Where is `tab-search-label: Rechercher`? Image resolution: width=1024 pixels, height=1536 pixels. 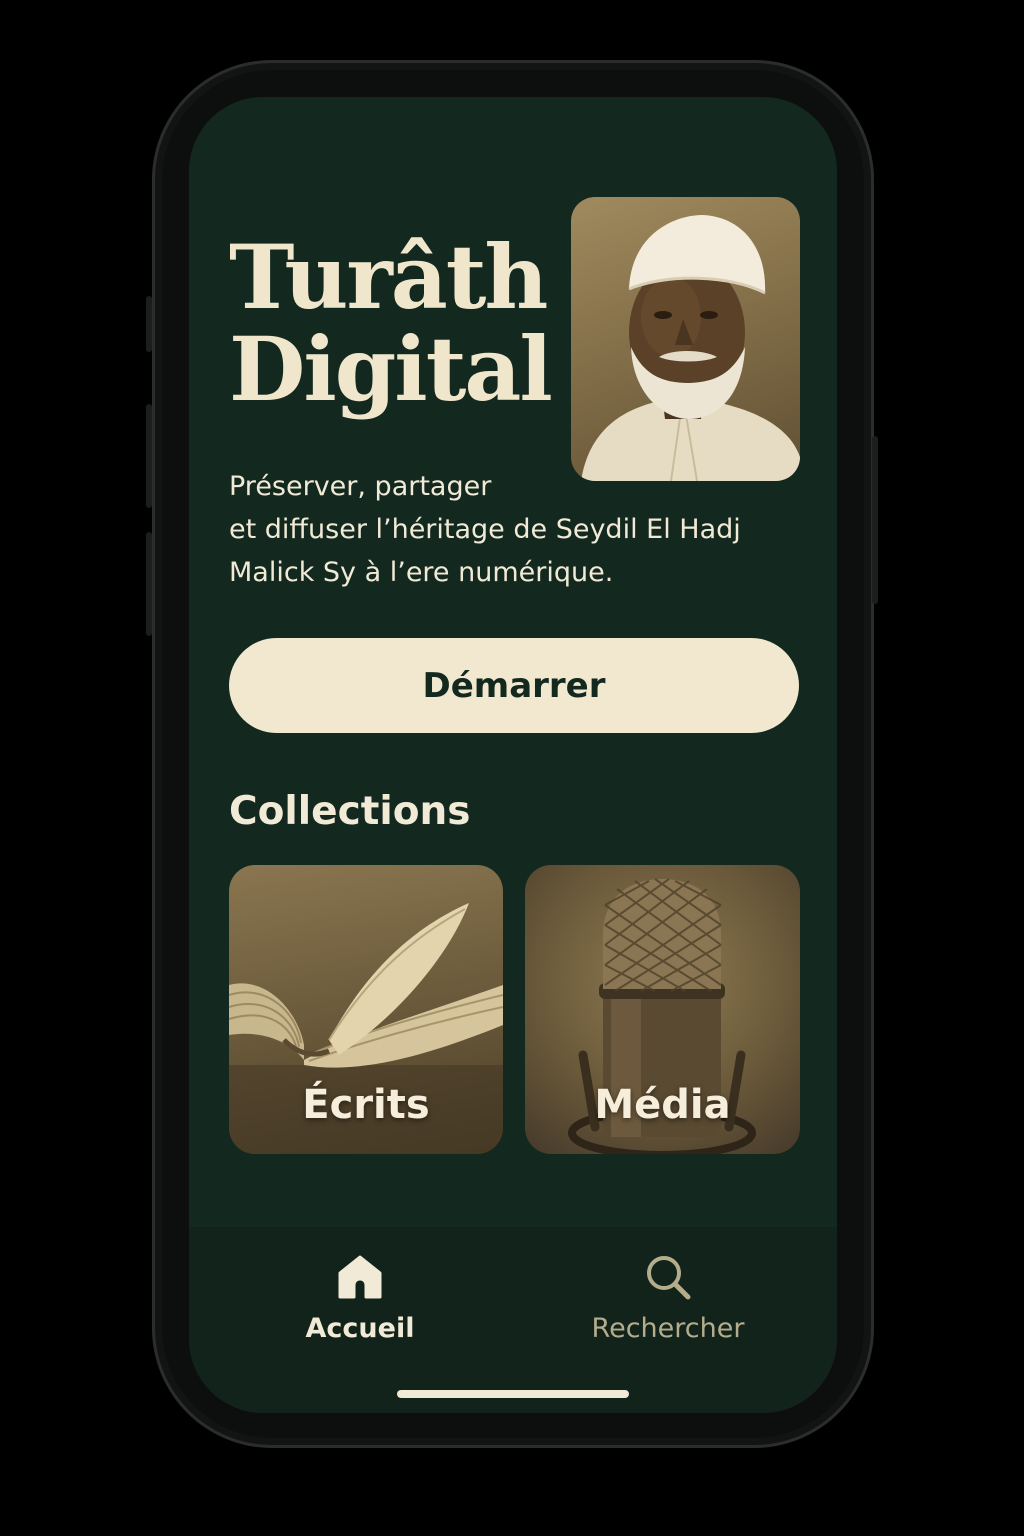 tab-search-label: Rechercher is located at coordinates (668, 1328).